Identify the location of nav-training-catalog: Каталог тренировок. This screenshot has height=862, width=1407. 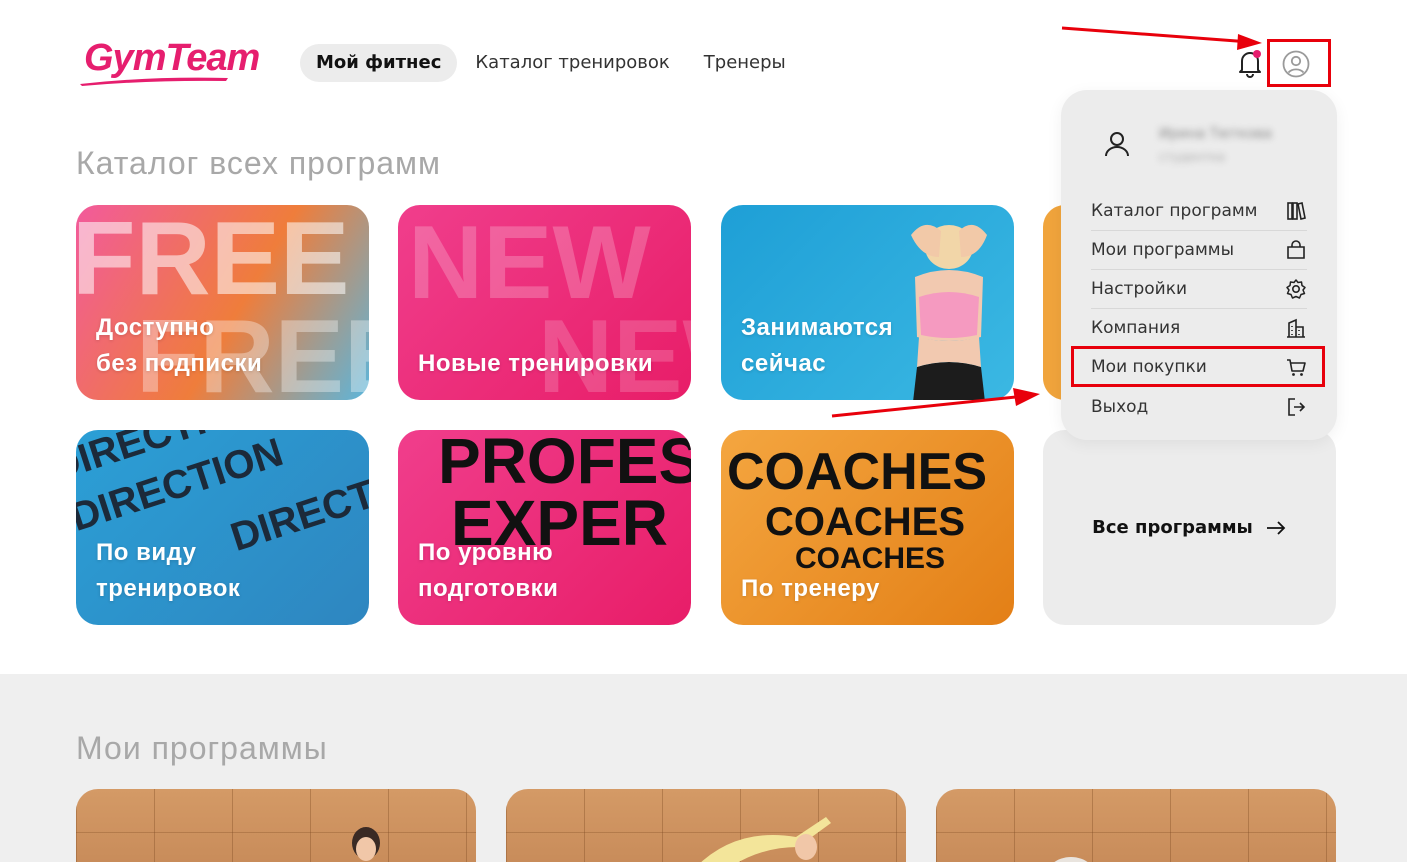
(572, 63).